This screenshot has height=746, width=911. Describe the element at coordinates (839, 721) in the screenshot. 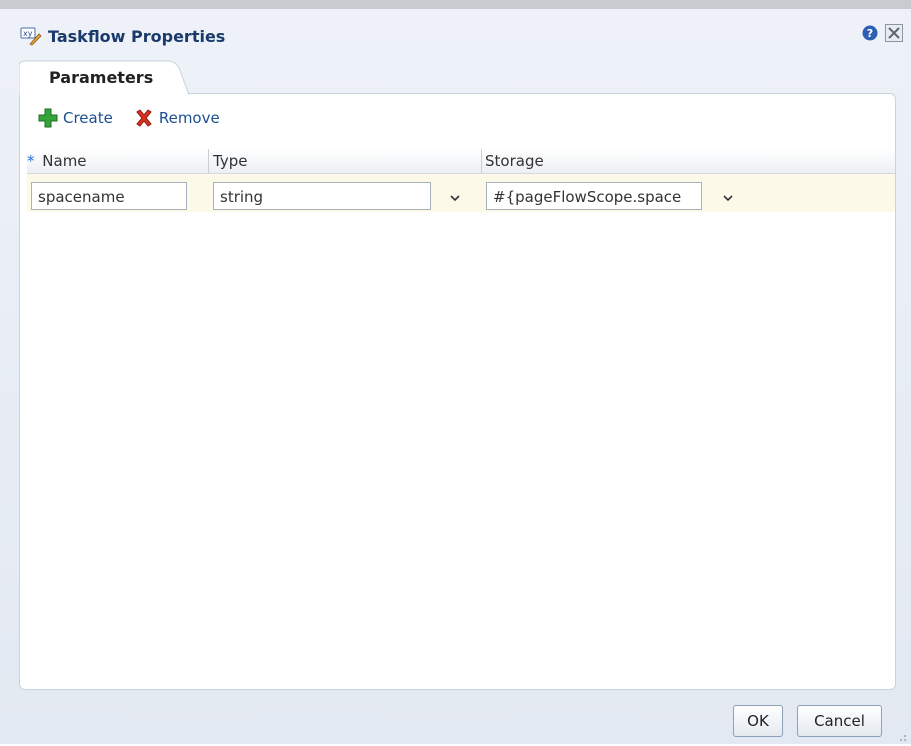

I see `cancel-button: Cancel` at that location.